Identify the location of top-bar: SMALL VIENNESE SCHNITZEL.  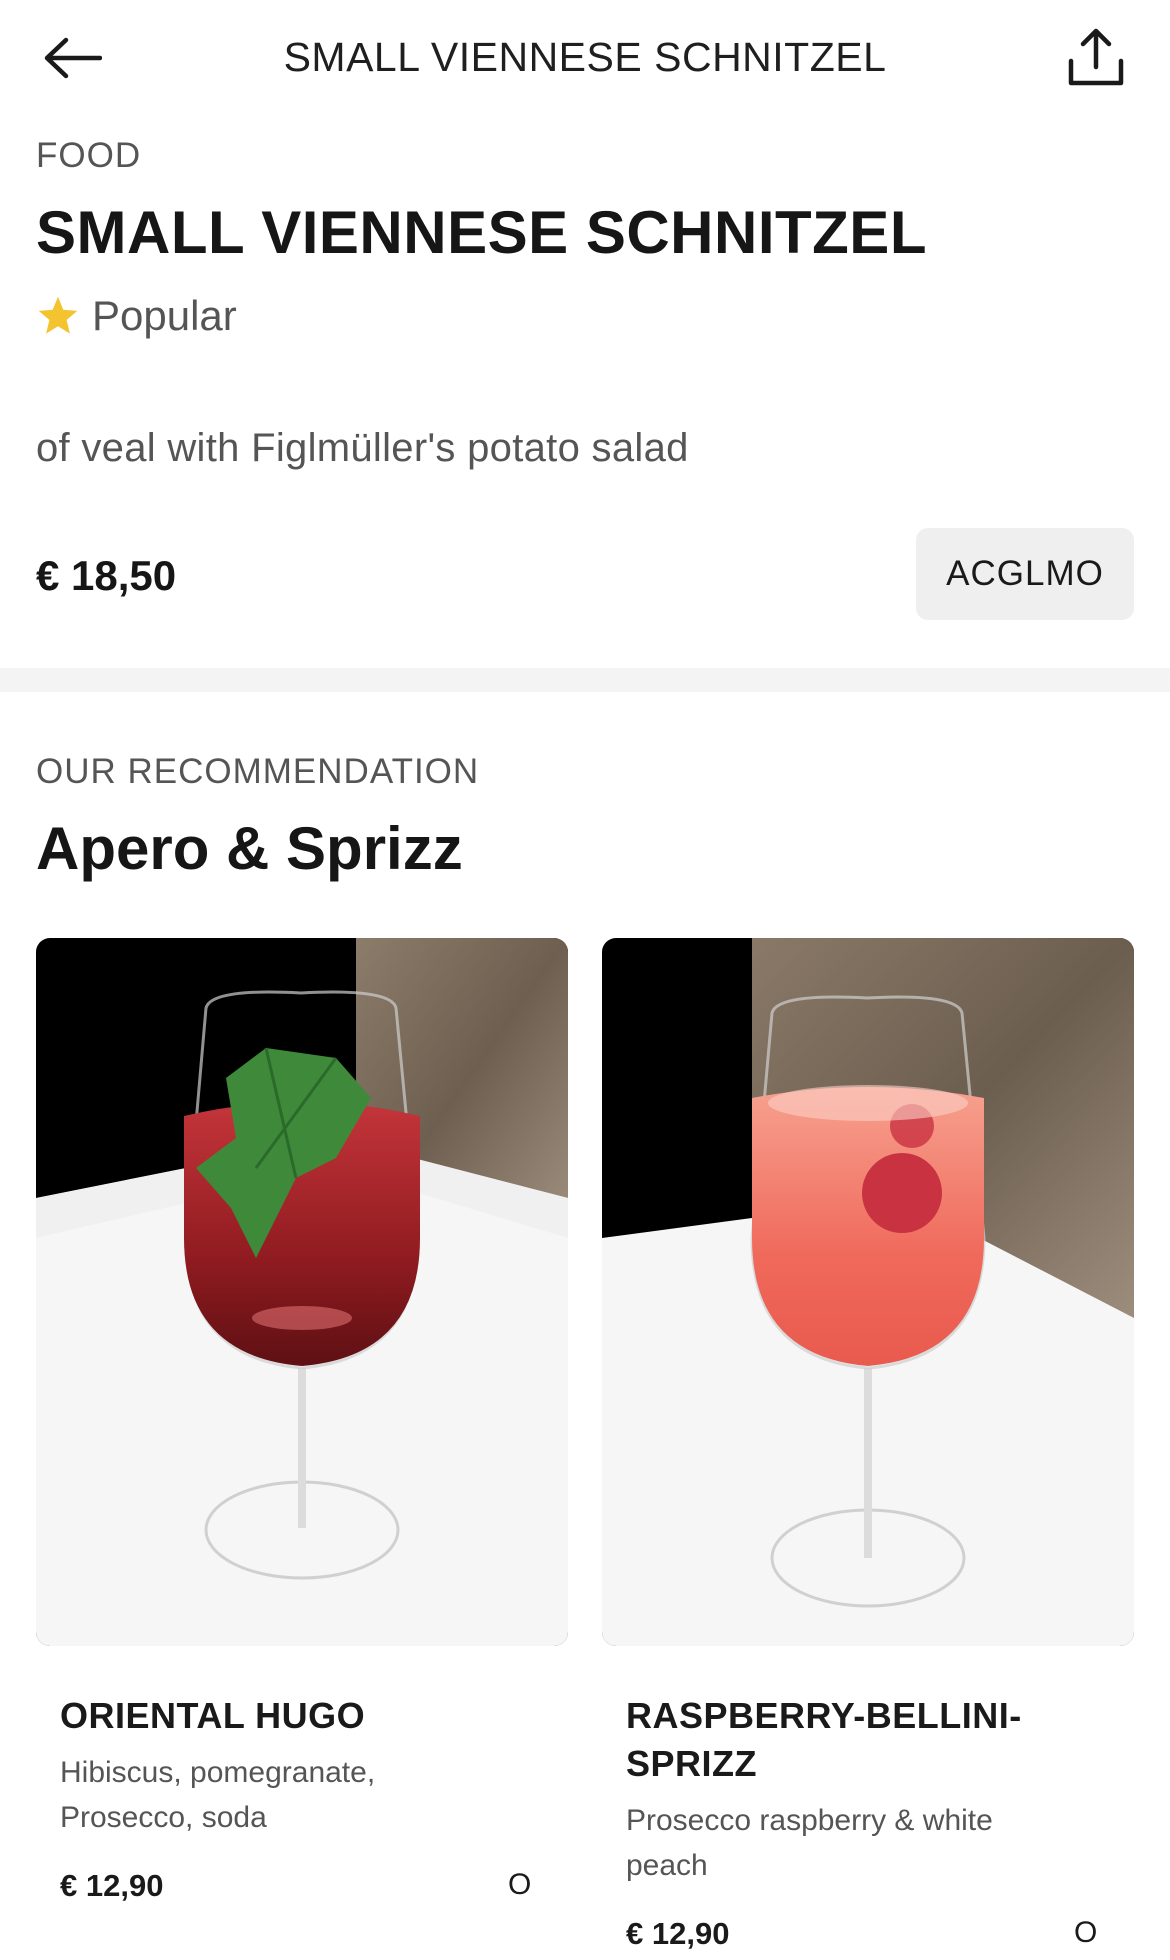
(585, 59).